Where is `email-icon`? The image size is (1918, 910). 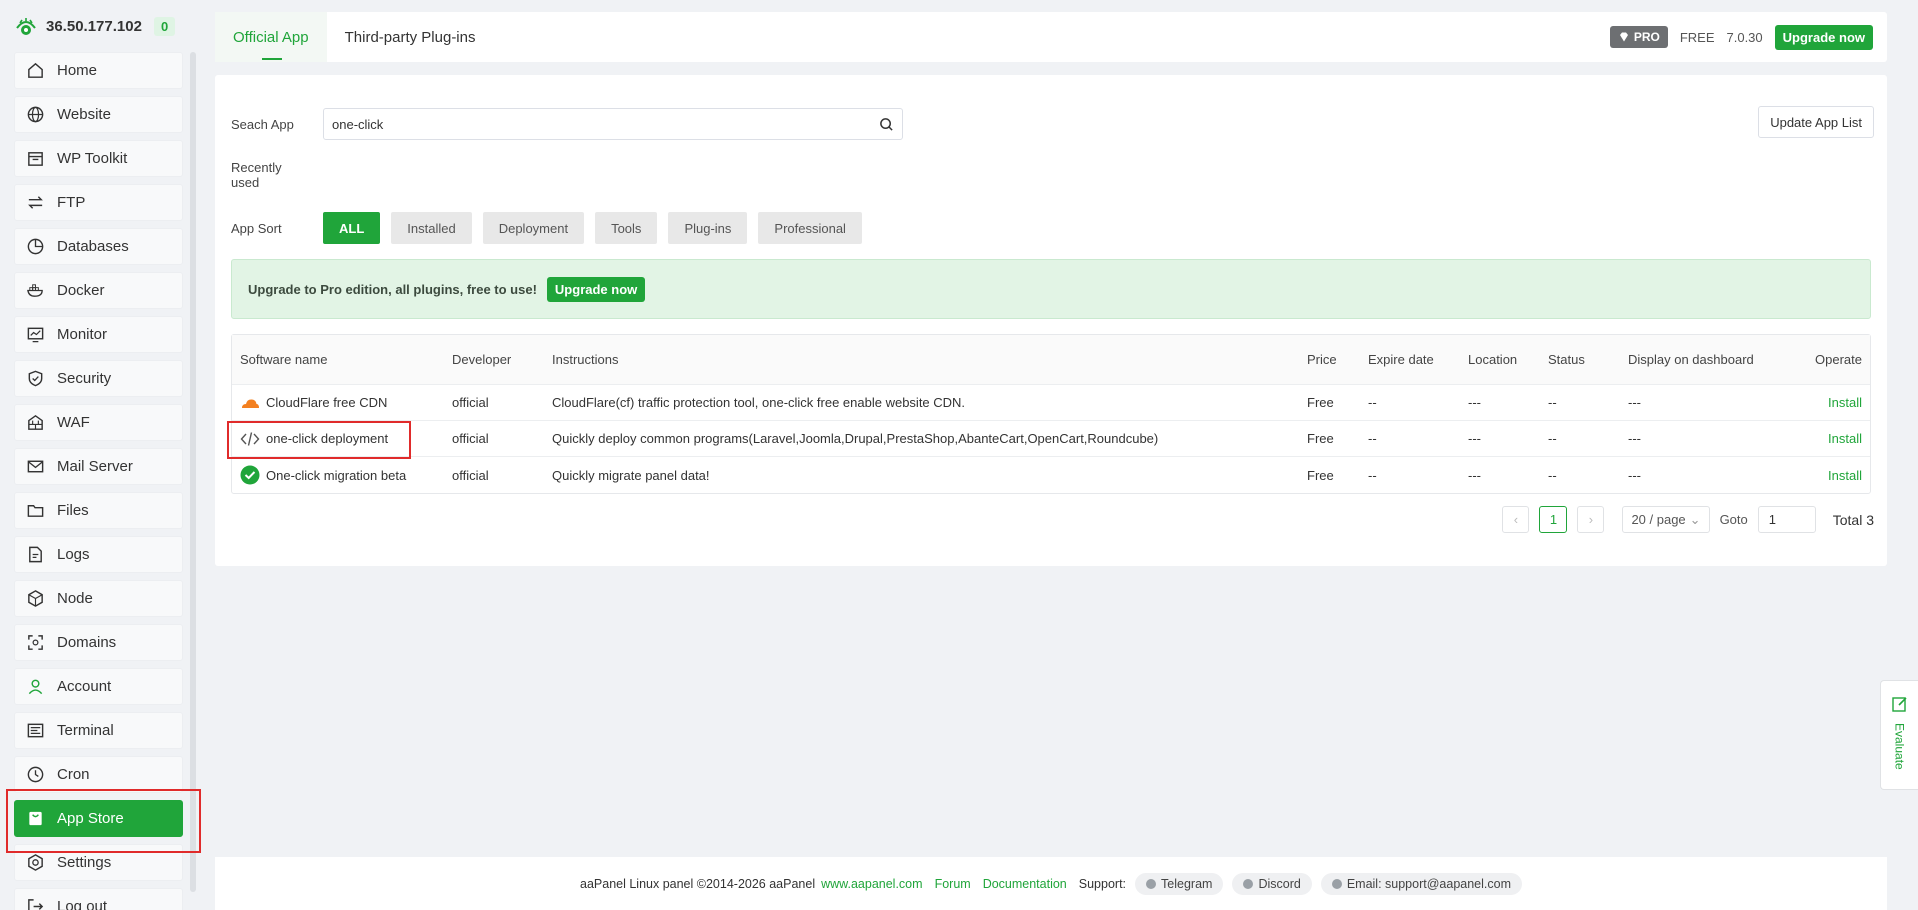
email-icon is located at coordinates (1336, 883).